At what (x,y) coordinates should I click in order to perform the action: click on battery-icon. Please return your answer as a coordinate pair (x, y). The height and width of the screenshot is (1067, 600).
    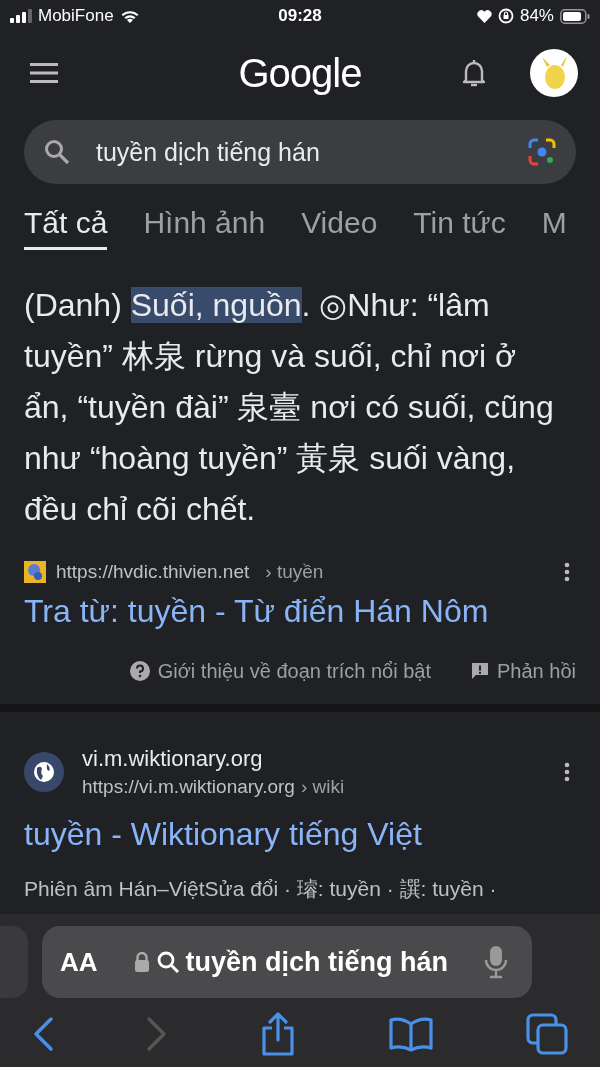
    Looking at the image, I should click on (575, 16).